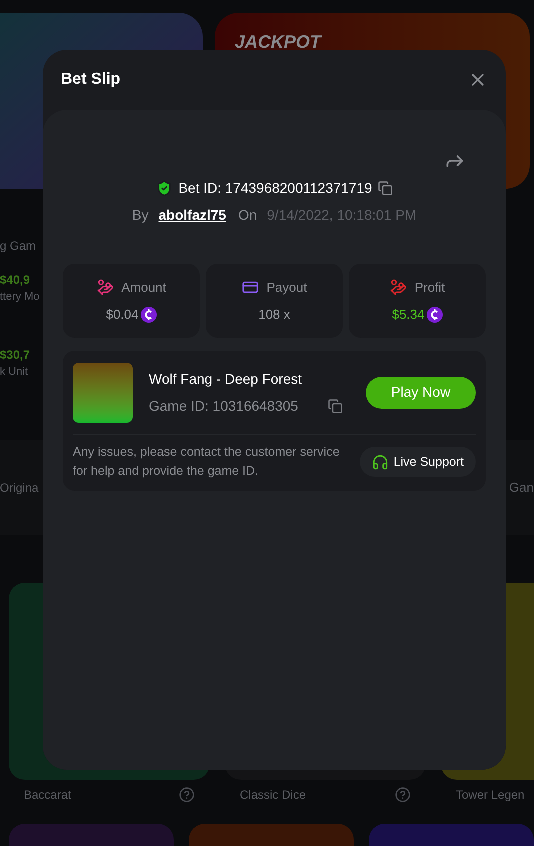 This screenshot has height=846, width=534. Describe the element at coordinates (342, 215) in the screenshot. I see `bet-date: 9/14/2022, 10:18:01 PM` at that location.